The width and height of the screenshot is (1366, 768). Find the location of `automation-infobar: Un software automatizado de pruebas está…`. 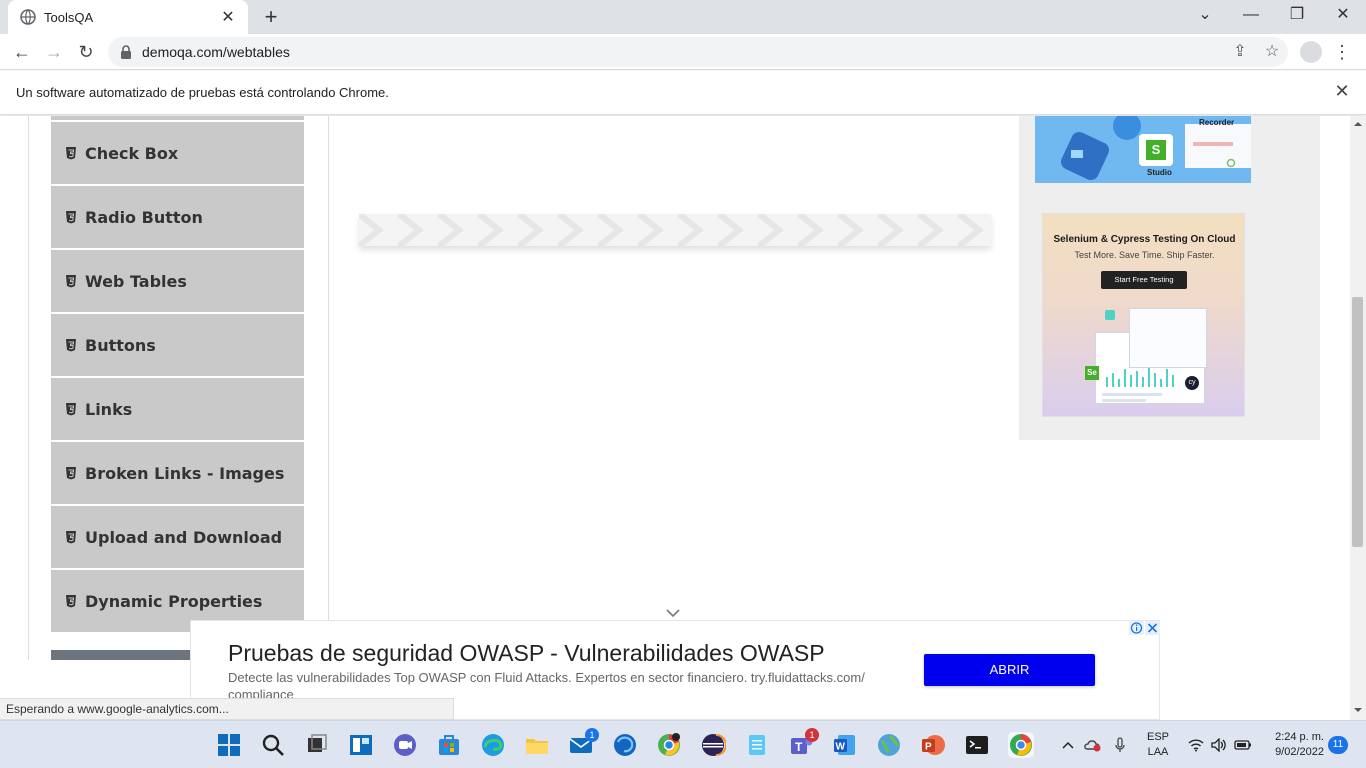

automation-infobar: Un software automatizado de pruebas está… is located at coordinates (683, 93).